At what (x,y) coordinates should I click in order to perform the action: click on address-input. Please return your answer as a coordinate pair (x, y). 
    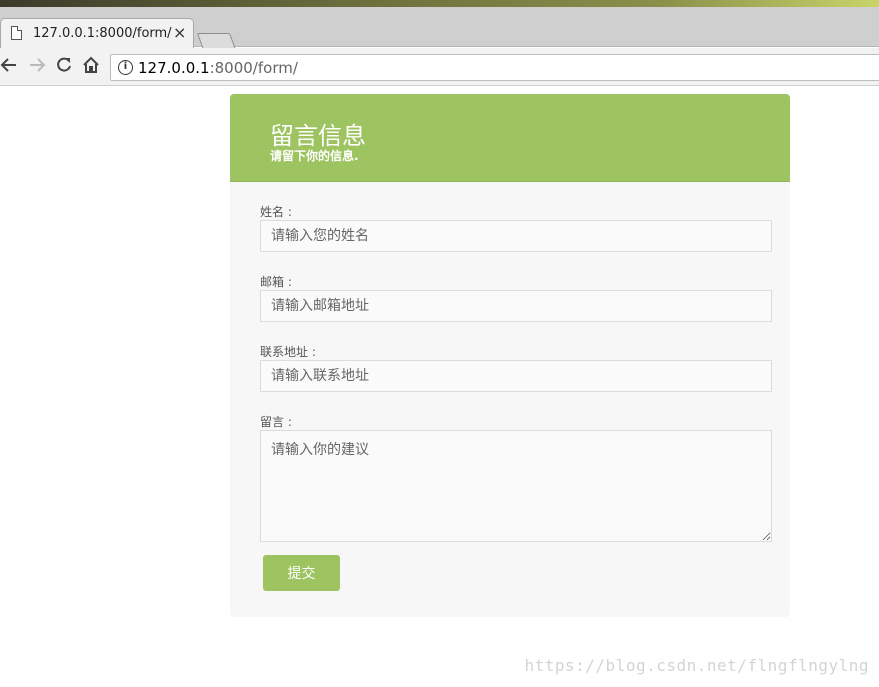
    Looking at the image, I should click on (516, 376).